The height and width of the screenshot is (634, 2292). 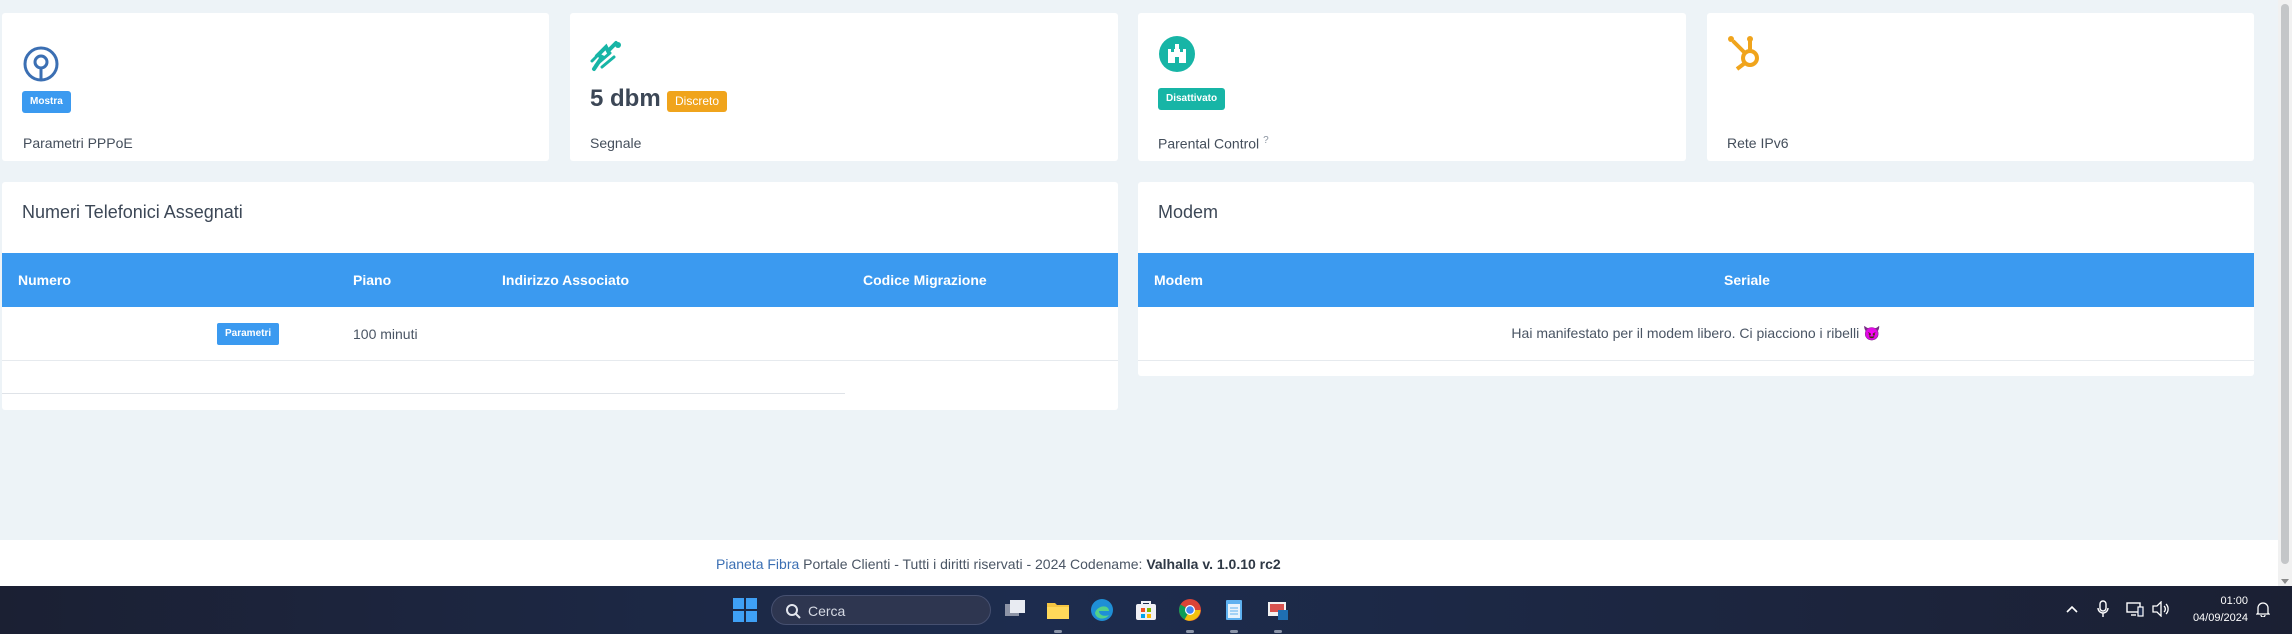 I want to click on remote-desktop-icon, so click(x=1278, y=610).